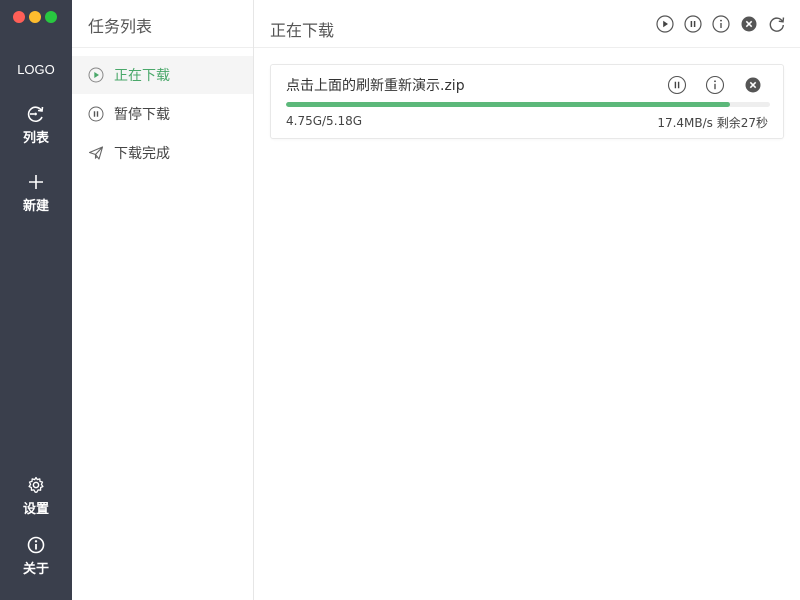  I want to click on download-progress-bar, so click(528, 104).